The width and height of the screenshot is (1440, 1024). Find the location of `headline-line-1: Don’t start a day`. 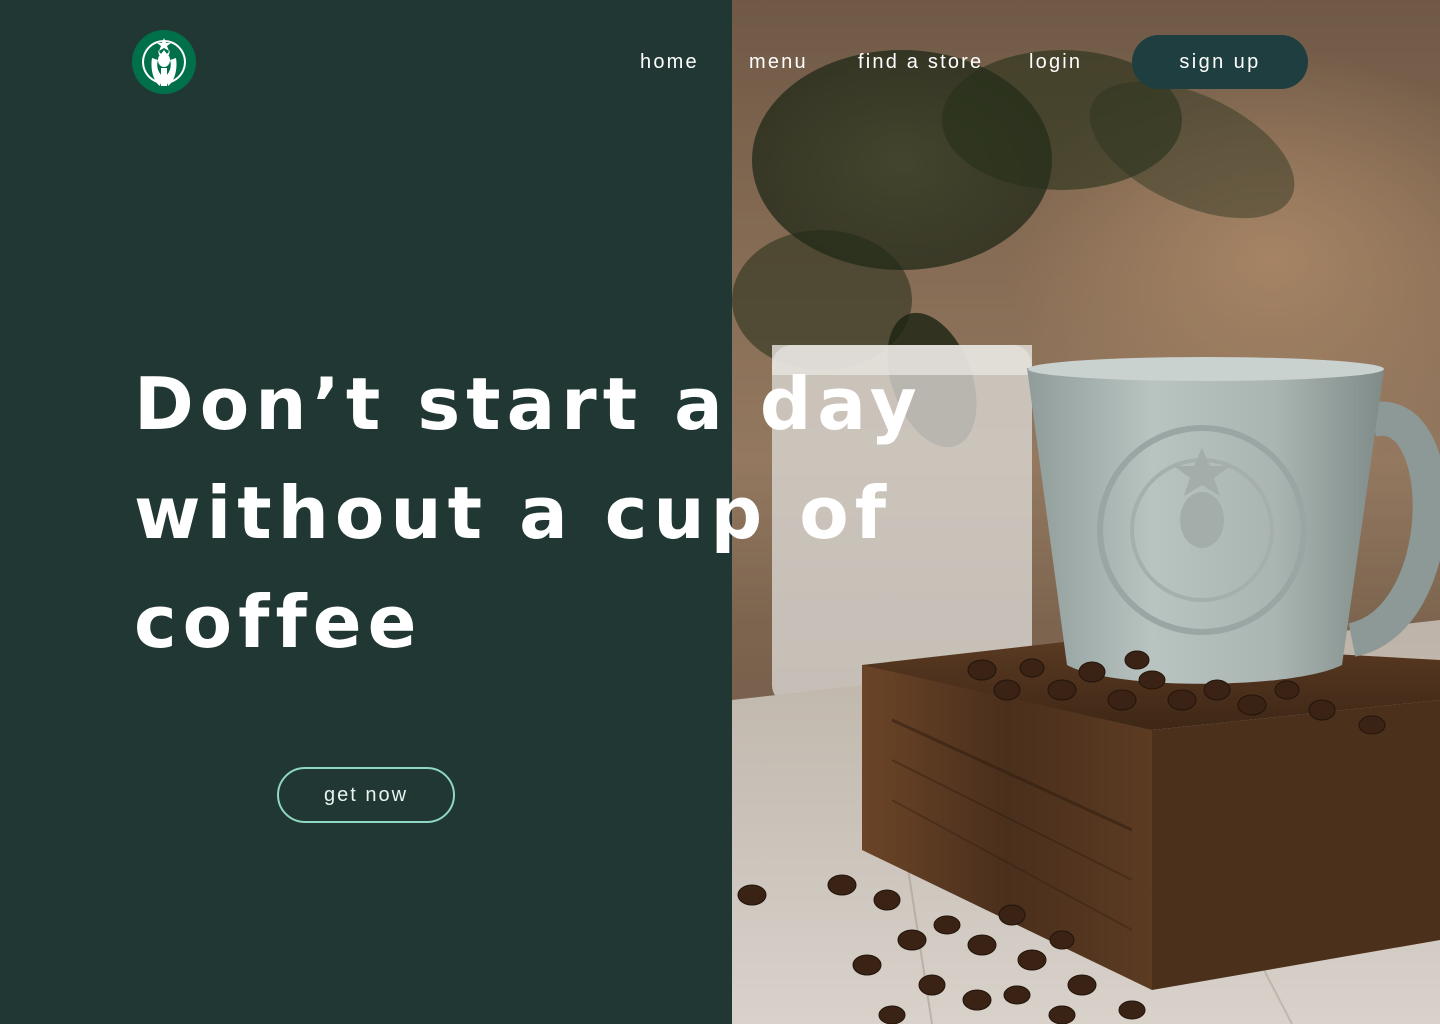

headline-line-1: Don’t start a day is located at coordinates (528, 404).